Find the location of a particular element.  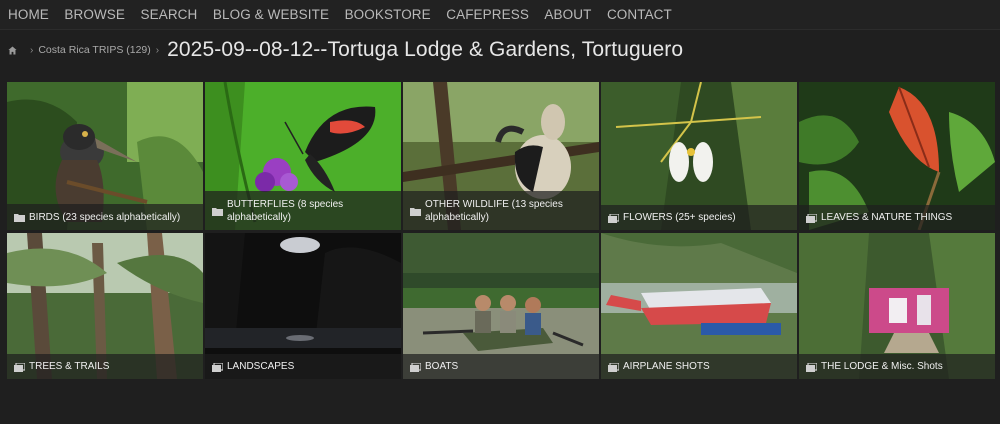

nav-contact: CONTACT is located at coordinates (639, 14).